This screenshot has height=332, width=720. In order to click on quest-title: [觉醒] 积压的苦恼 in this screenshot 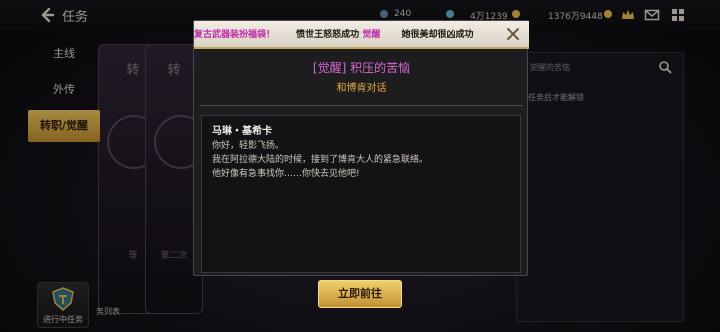, I will do `click(361, 68)`.